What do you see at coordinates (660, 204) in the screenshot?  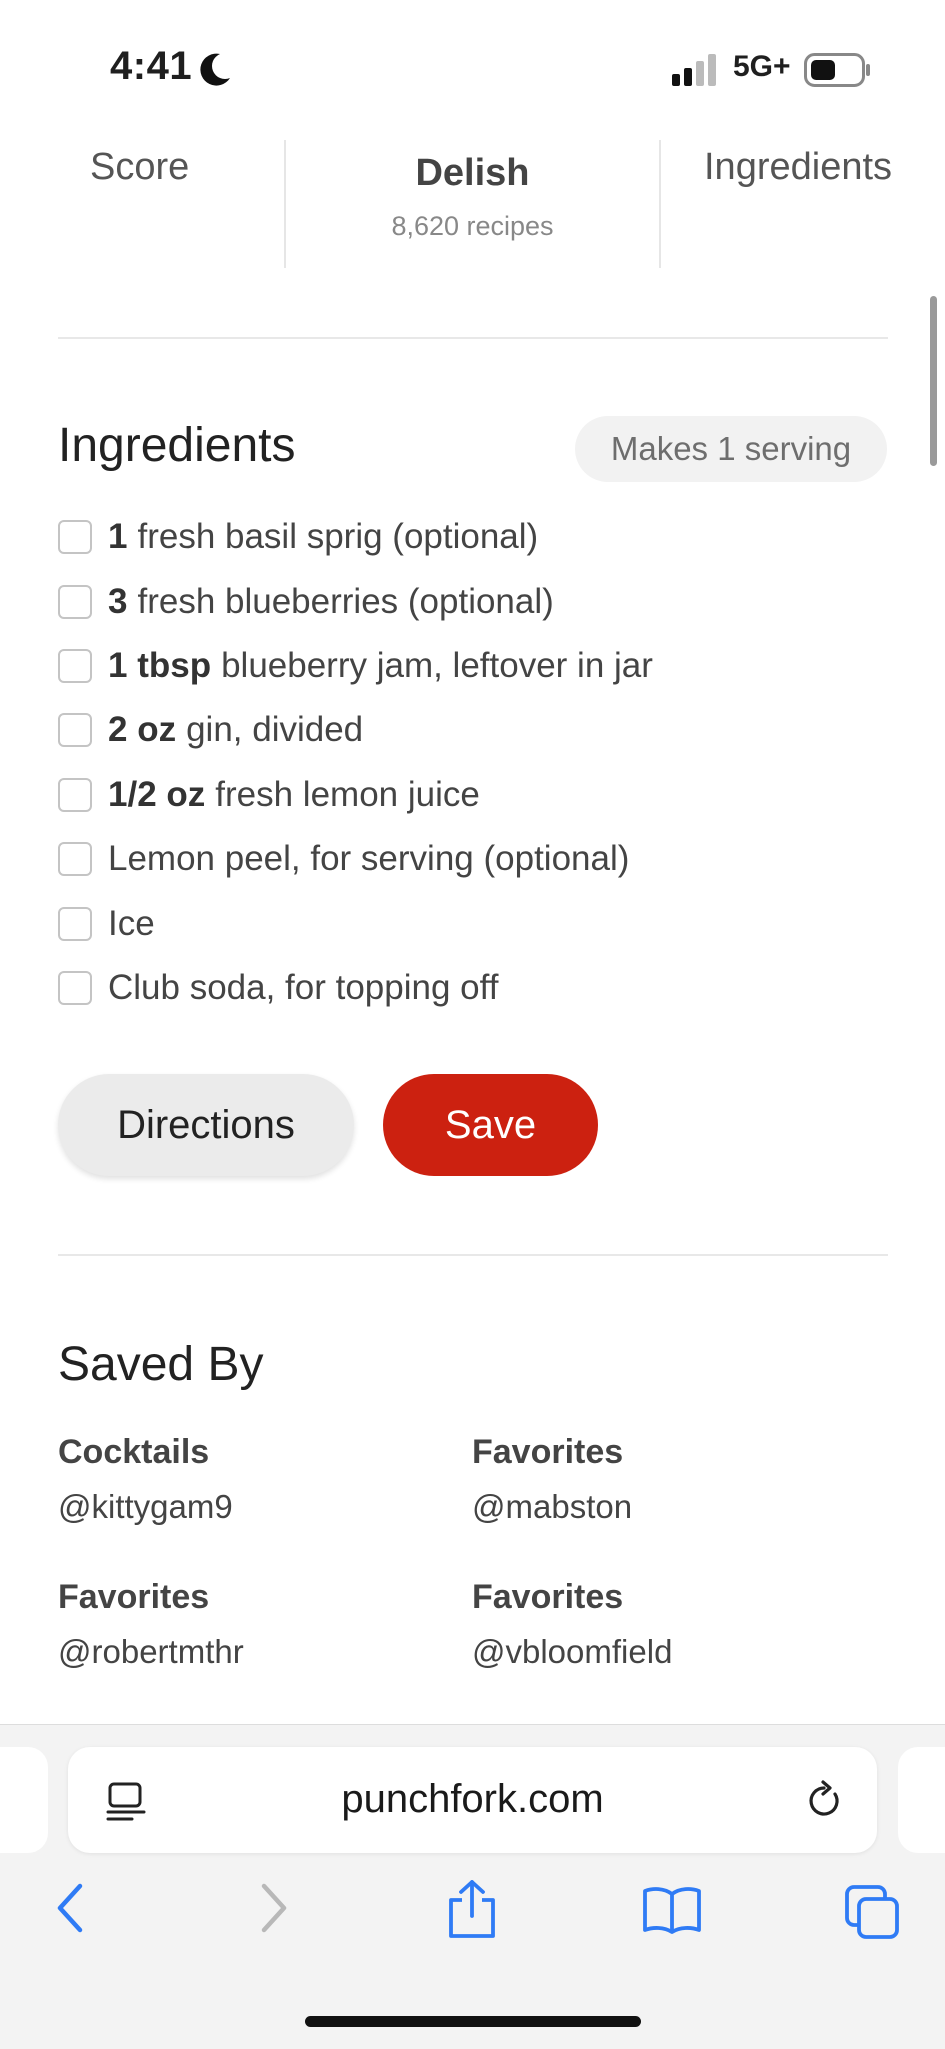 I see `stats-divider` at bounding box center [660, 204].